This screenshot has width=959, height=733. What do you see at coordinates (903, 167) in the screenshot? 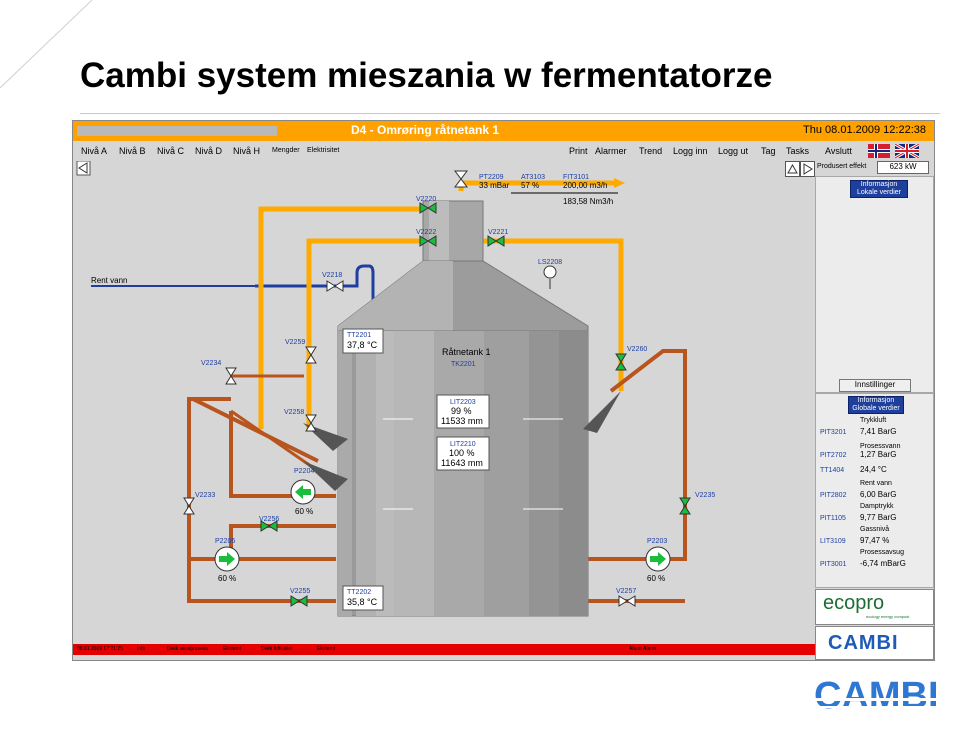
I see `produced-power-value: 623 kW` at bounding box center [903, 167].